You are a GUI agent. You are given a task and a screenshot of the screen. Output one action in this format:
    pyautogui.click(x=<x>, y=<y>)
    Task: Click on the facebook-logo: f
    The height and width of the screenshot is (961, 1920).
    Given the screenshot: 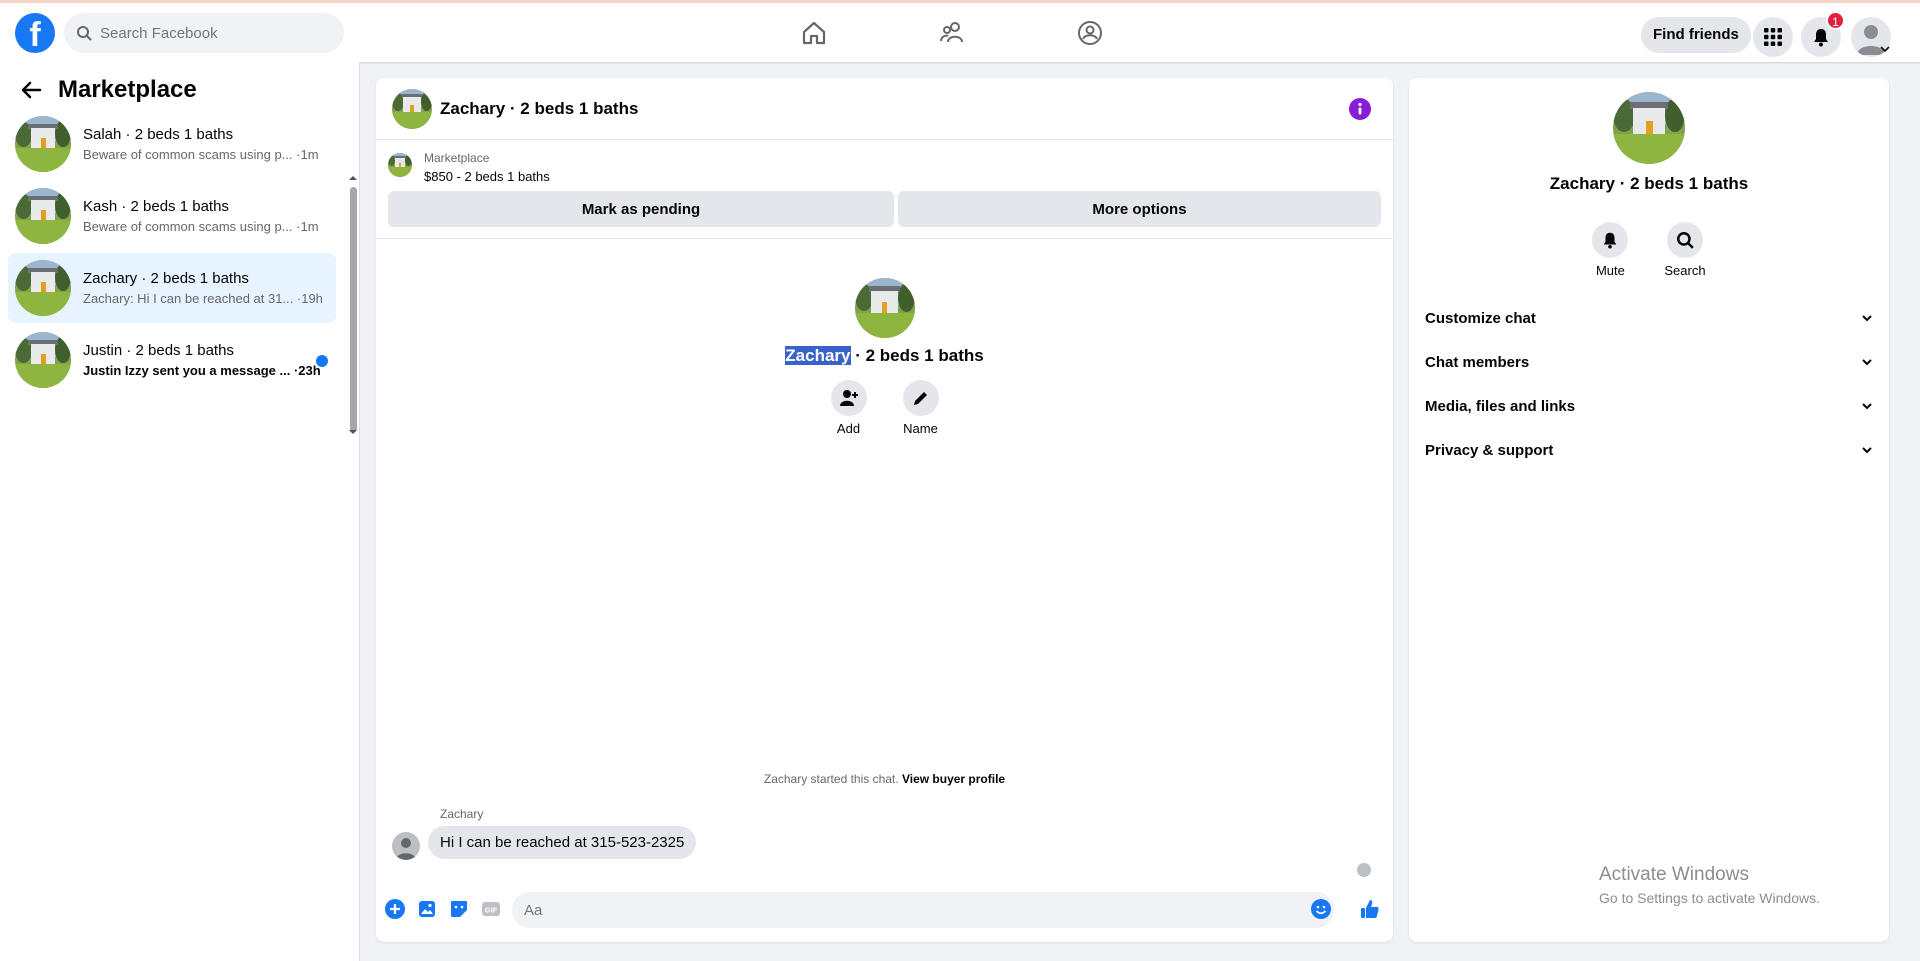 What is the action you would take?
    pyautogui.click(x=35, y=33)
    